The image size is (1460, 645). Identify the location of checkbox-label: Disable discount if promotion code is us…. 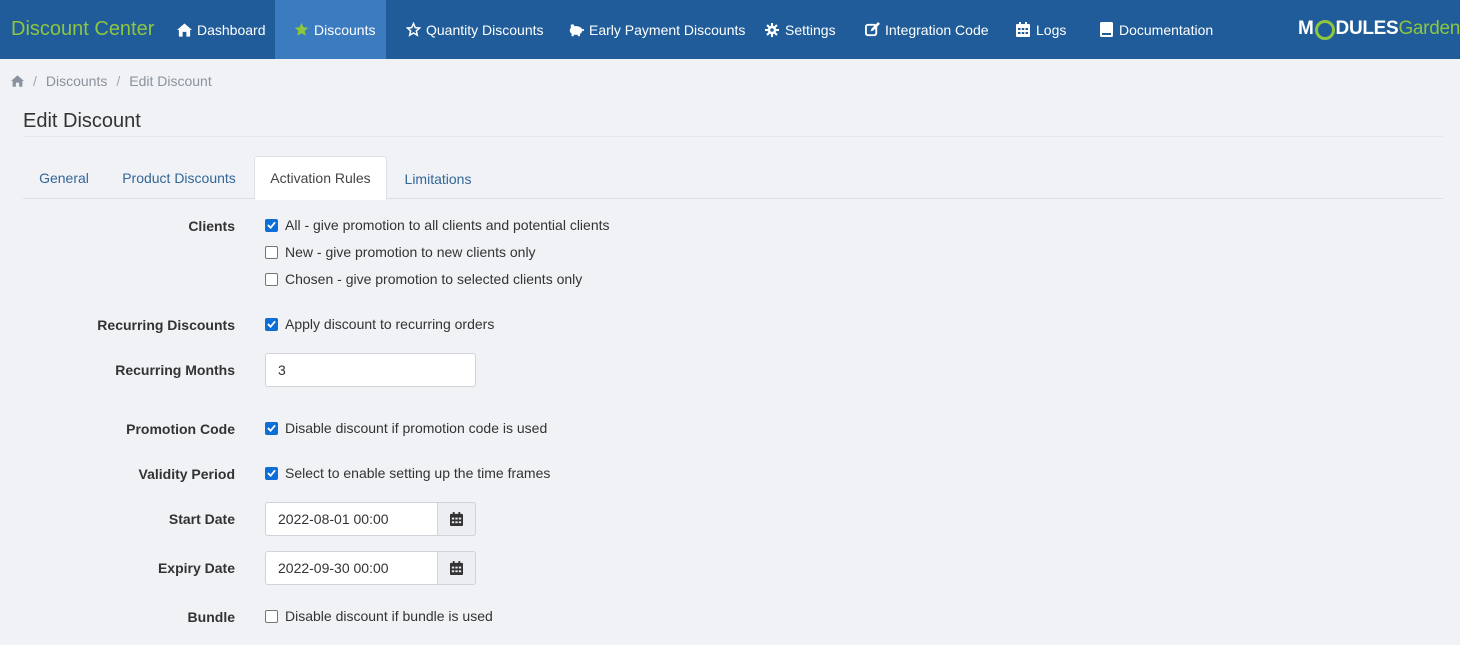
(416, 428).